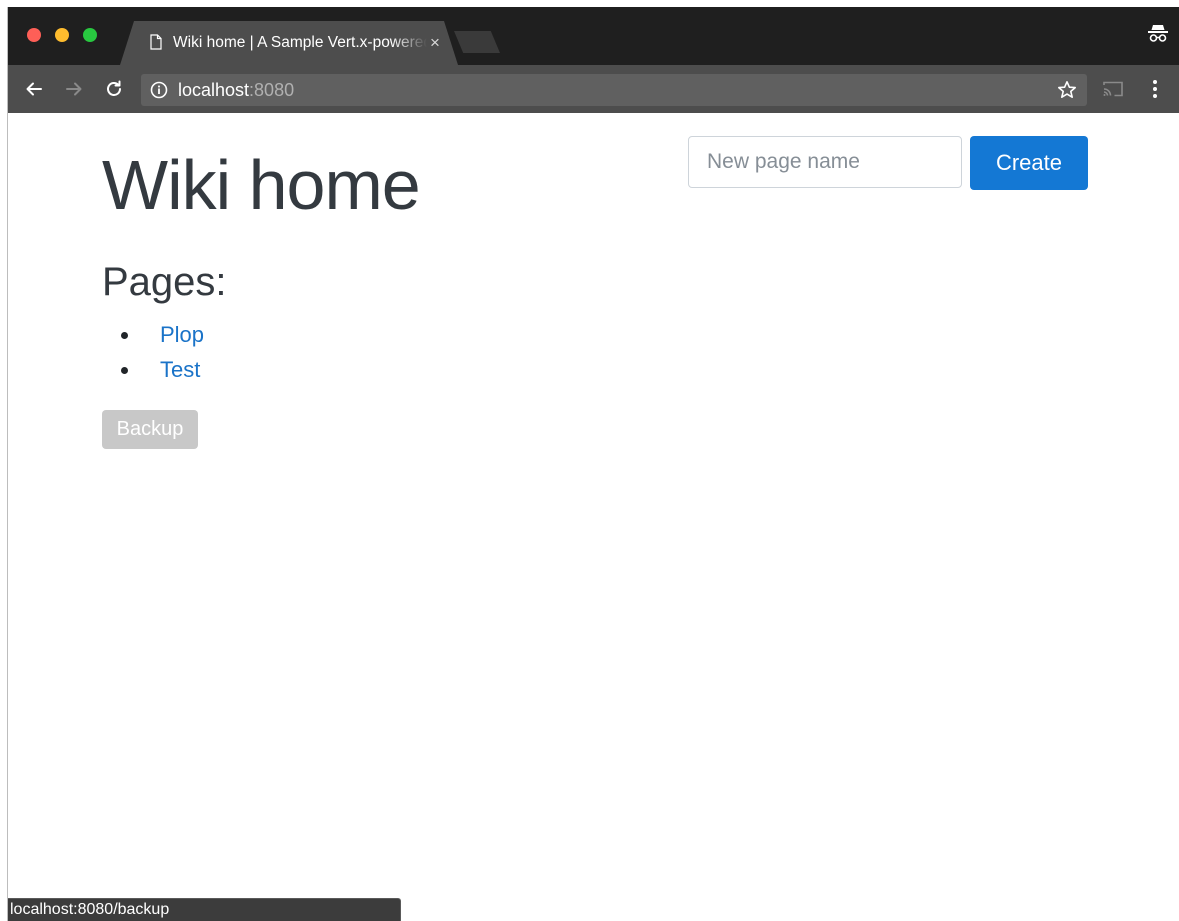 Image resolution: width=1179 pixels, height=921 pixels. I want to click on forward-arrow-icon, so click(74, 89).